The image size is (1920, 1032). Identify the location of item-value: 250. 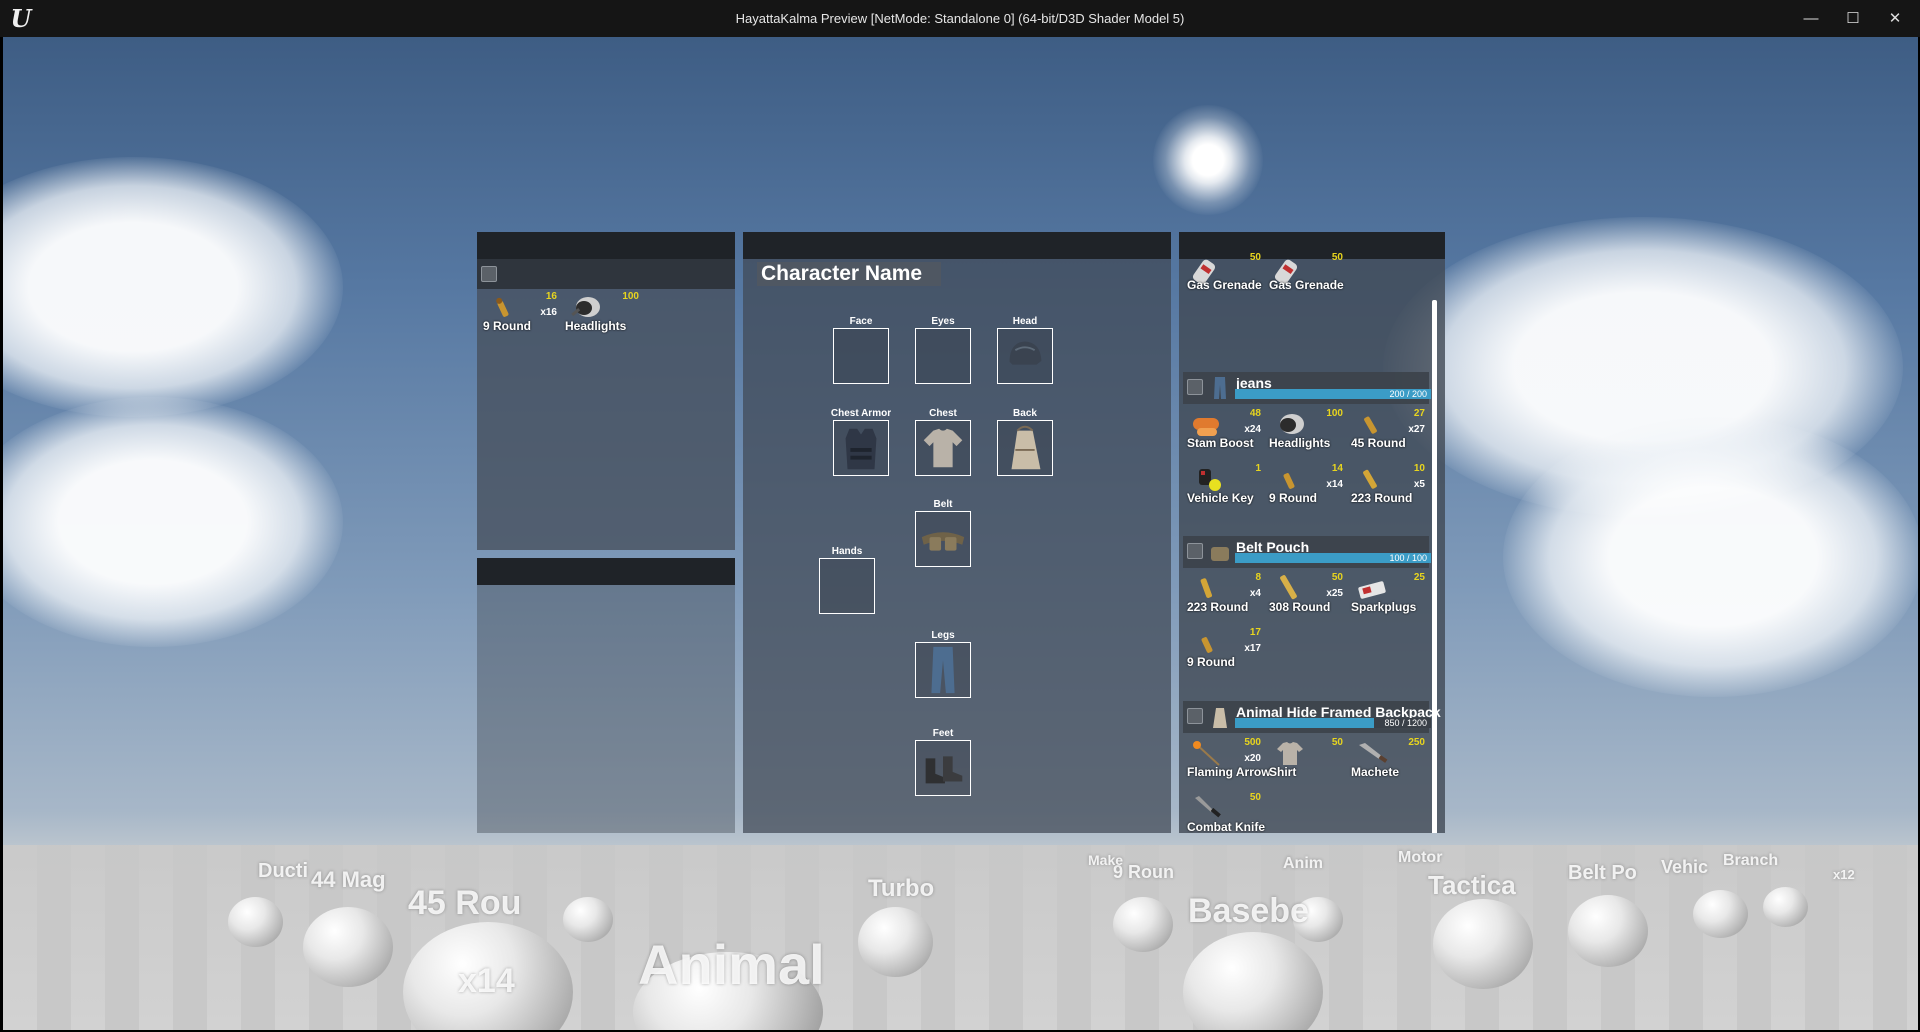
(1416, 742).